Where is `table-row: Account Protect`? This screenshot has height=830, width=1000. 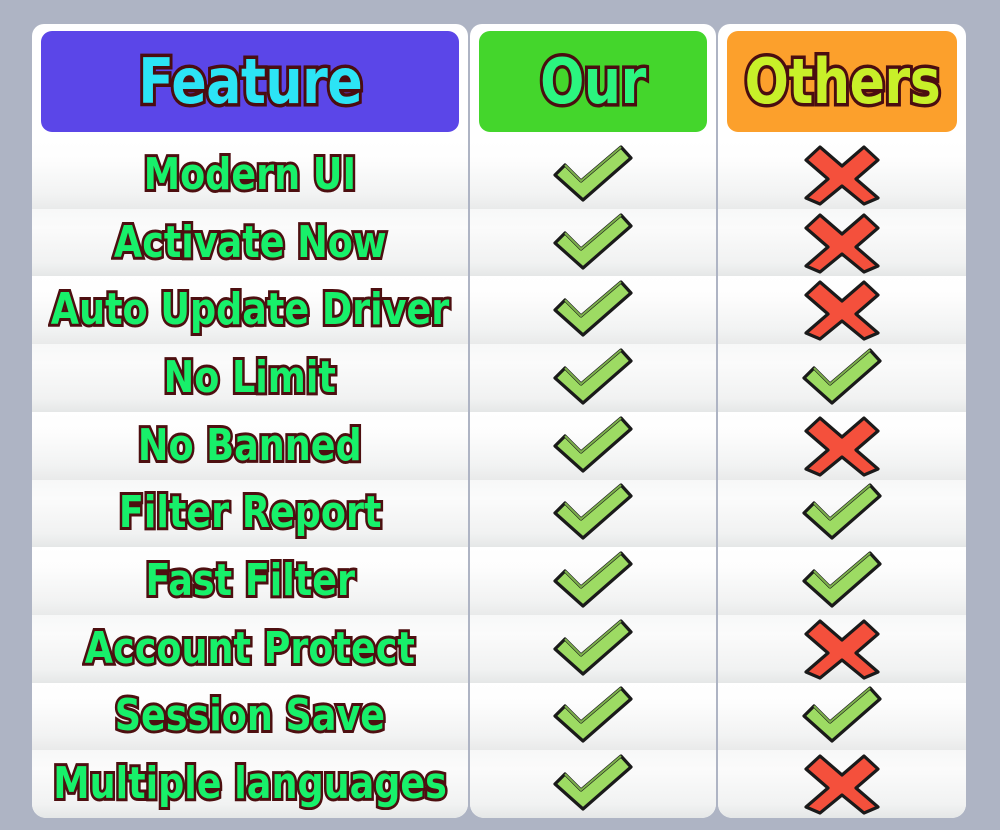
table-row: Account Protect is located at coordinates (250, 648).